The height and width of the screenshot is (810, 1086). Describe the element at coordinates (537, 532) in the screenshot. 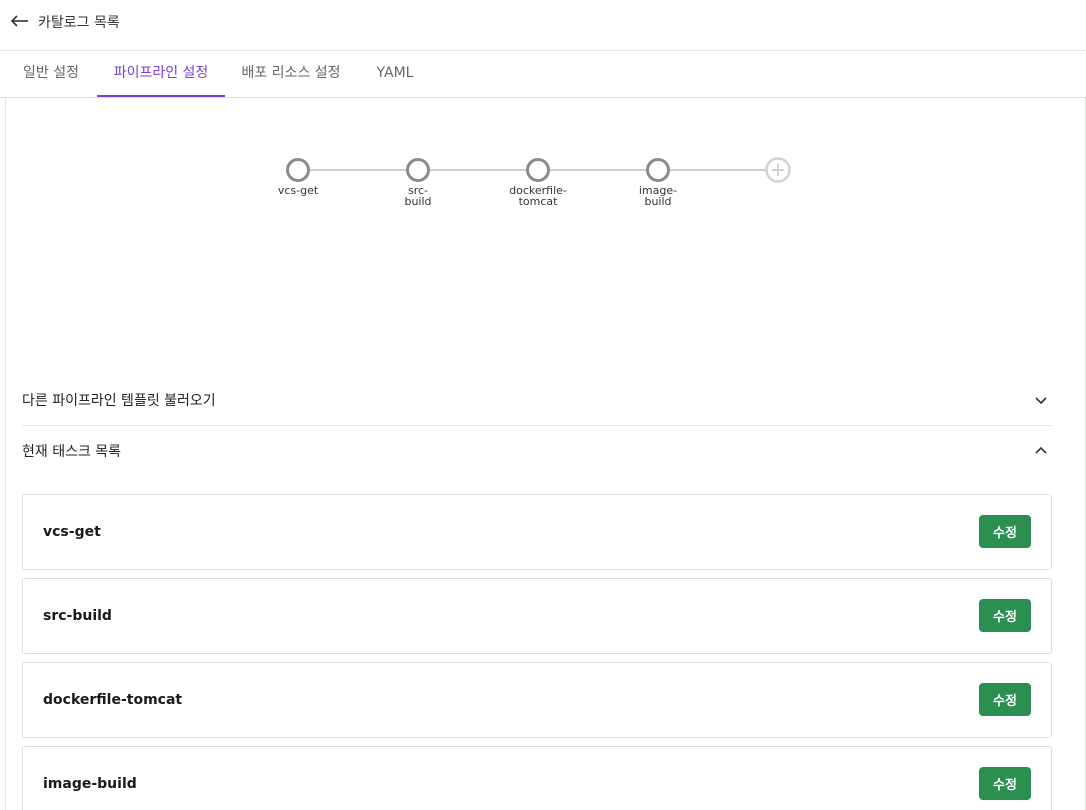

I see `task-card: vcs-get 수정` at that location.